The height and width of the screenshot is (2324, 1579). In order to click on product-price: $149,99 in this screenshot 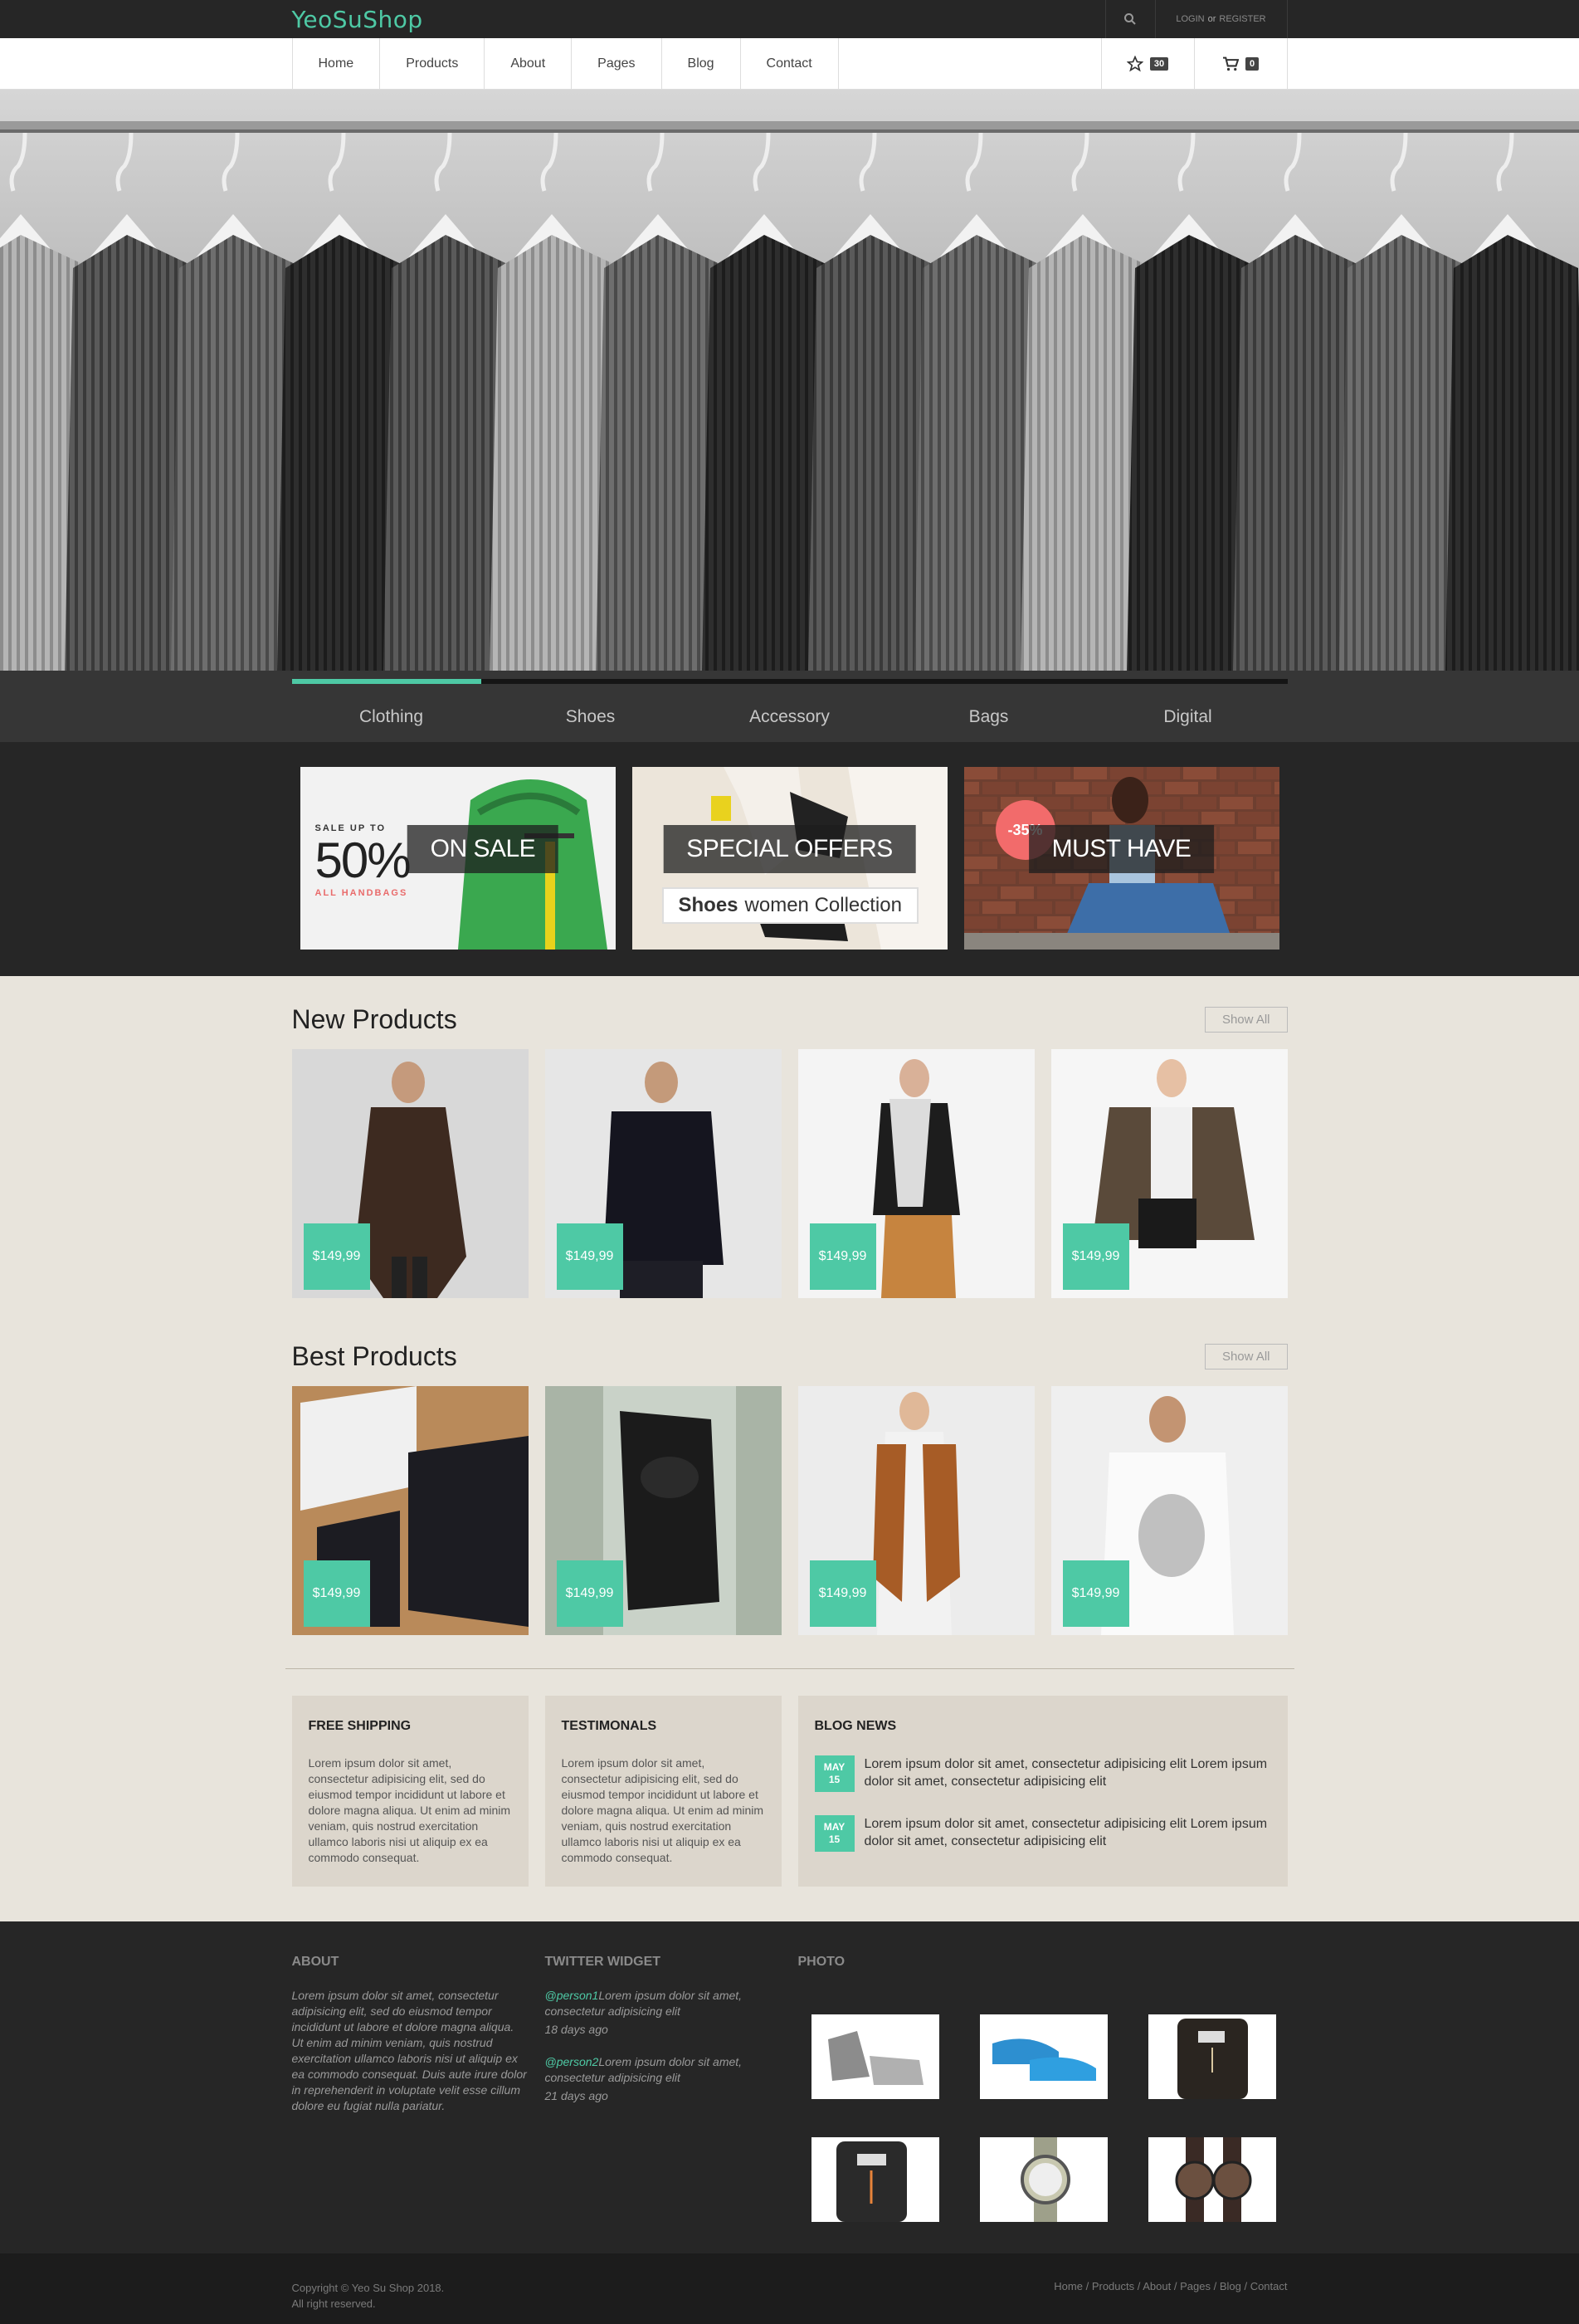, I will do `click(1096, 1256)`.